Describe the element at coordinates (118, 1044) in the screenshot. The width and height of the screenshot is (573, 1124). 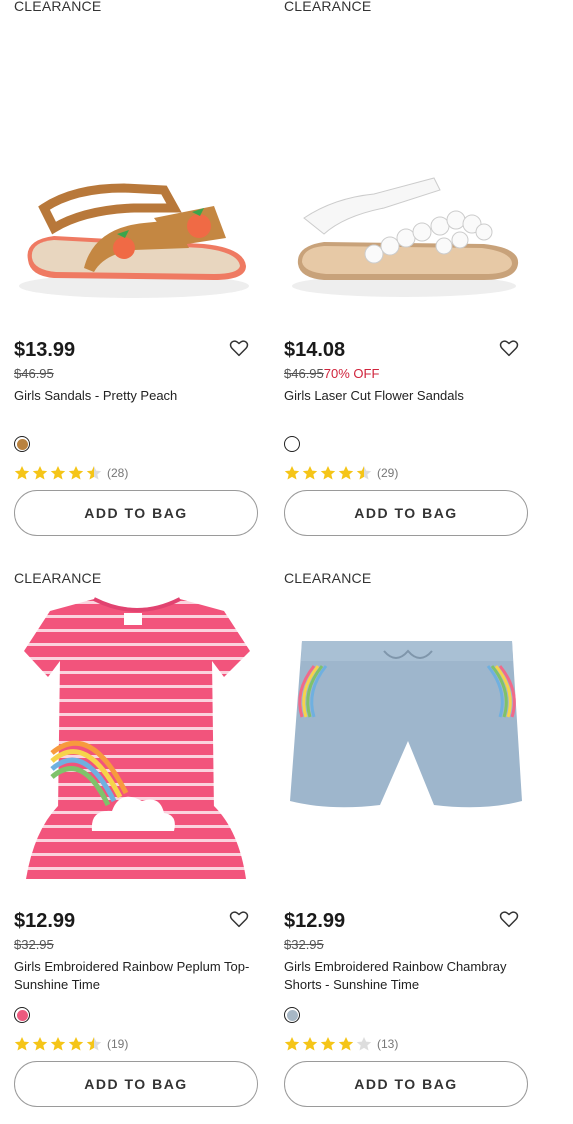
I see `review-count: (19)` at that location.